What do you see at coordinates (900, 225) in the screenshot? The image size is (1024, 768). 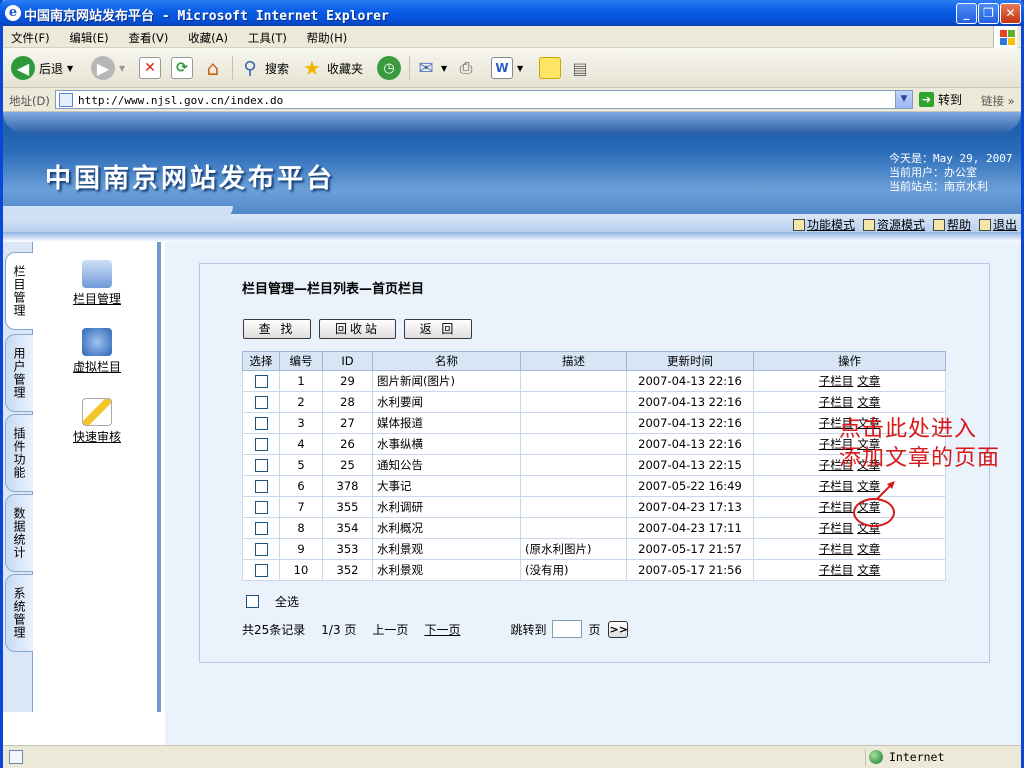 I see `nav-resource-mode-label: 资源模式` at bounding box center [900, 225].